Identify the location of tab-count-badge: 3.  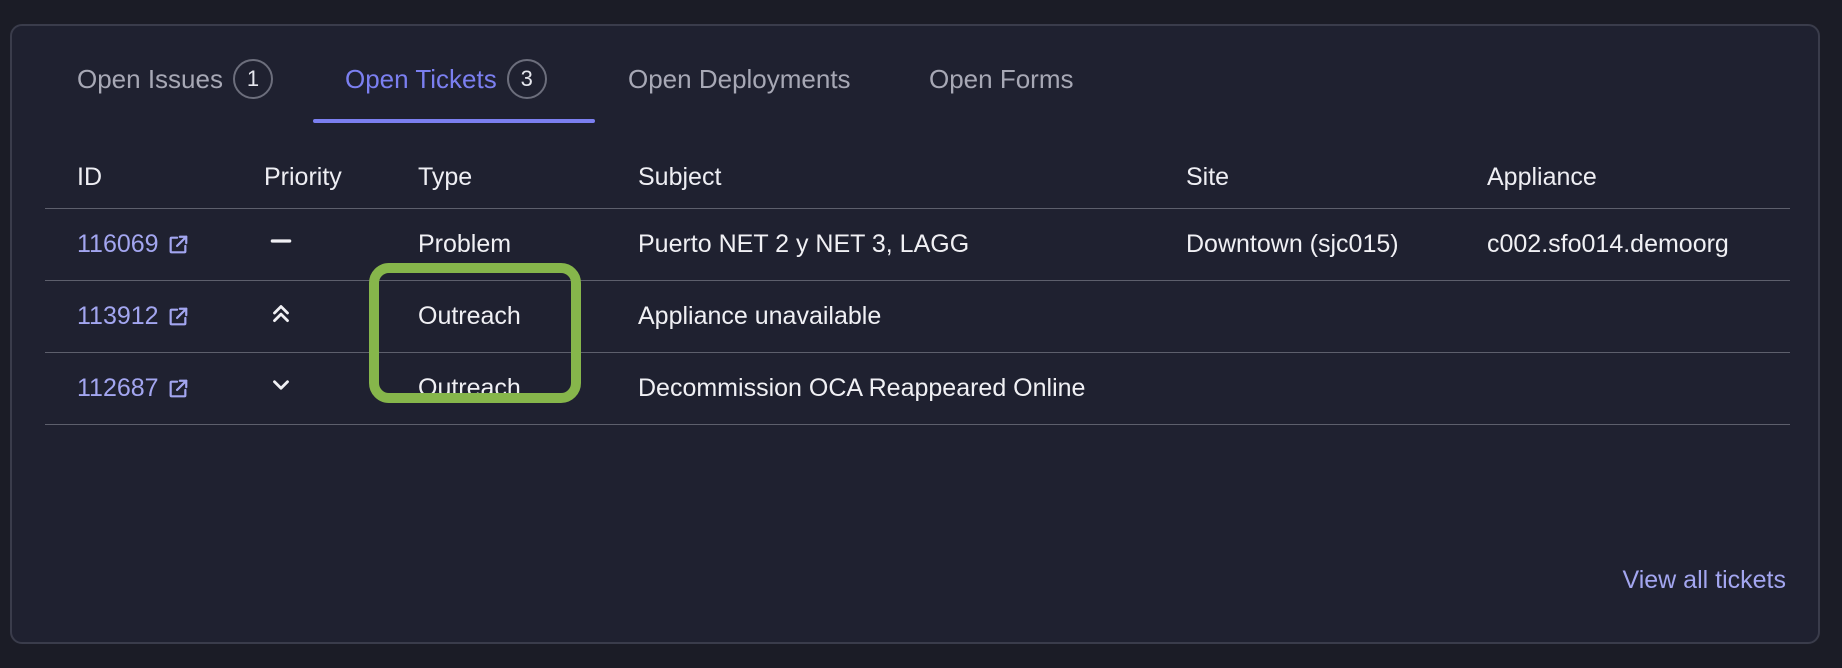
(526, 79).